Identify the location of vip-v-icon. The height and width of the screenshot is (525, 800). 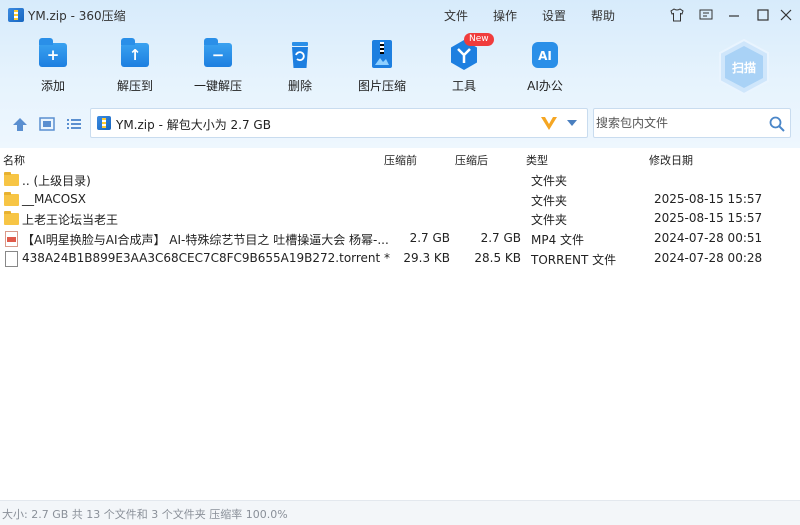
(549, 123).